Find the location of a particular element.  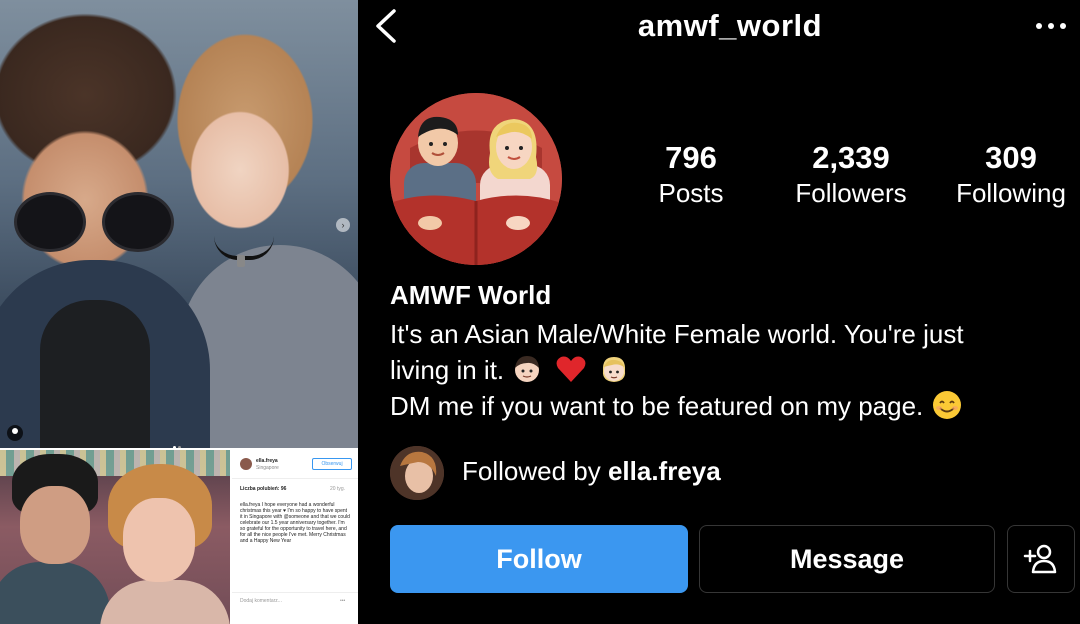

following-count: 309 is located at coordinates (1011, 157).